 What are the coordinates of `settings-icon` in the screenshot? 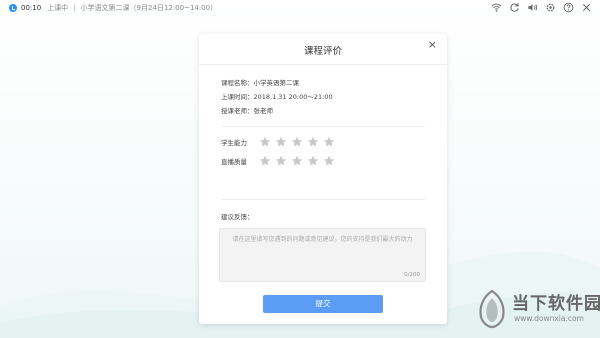 It's located at (550, 7).